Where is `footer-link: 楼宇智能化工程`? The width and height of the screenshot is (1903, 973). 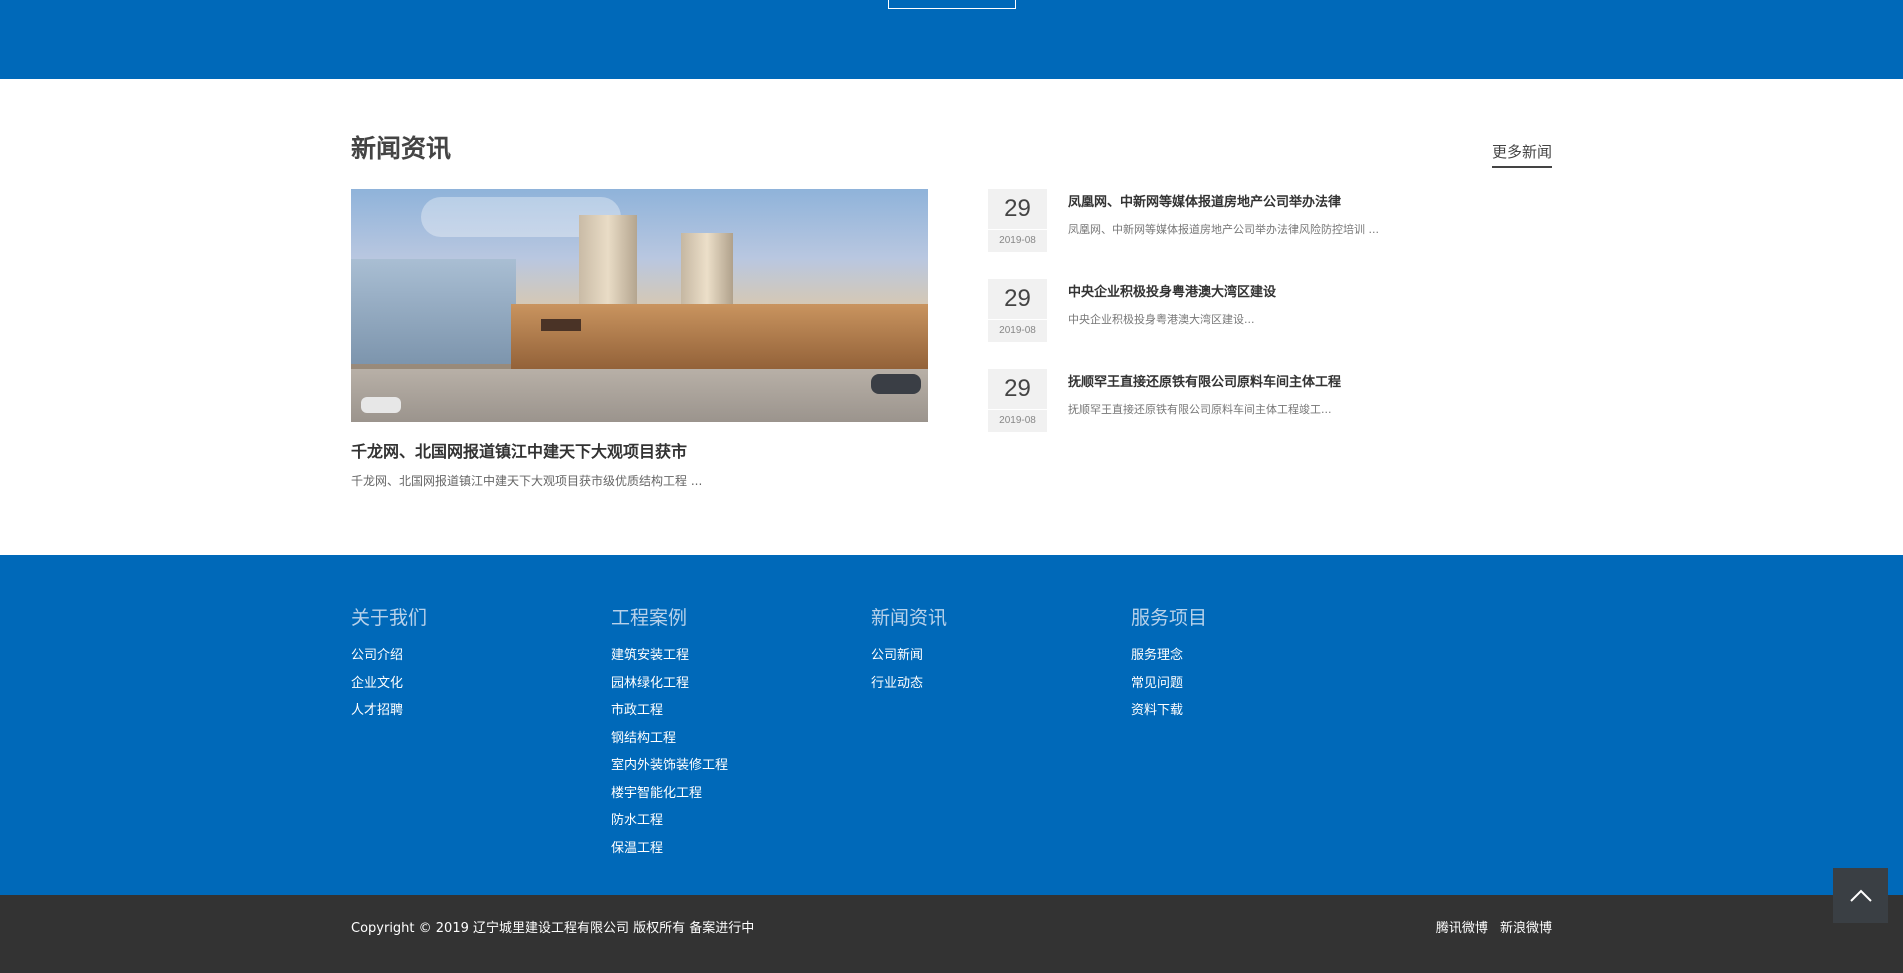 footer-link: 楼宇智能化工程 is located at coordinates (721, 794).